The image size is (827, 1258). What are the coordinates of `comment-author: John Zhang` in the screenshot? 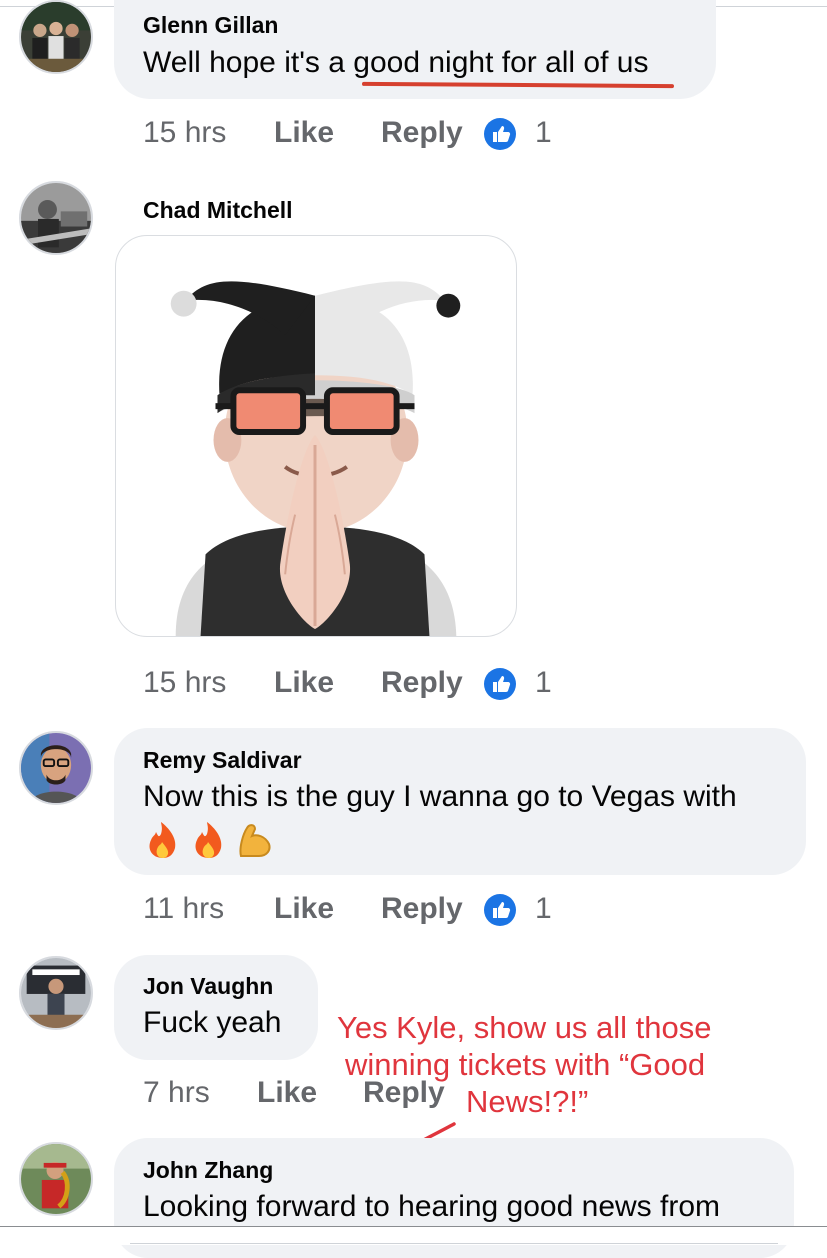 It's located at (208, 1170).